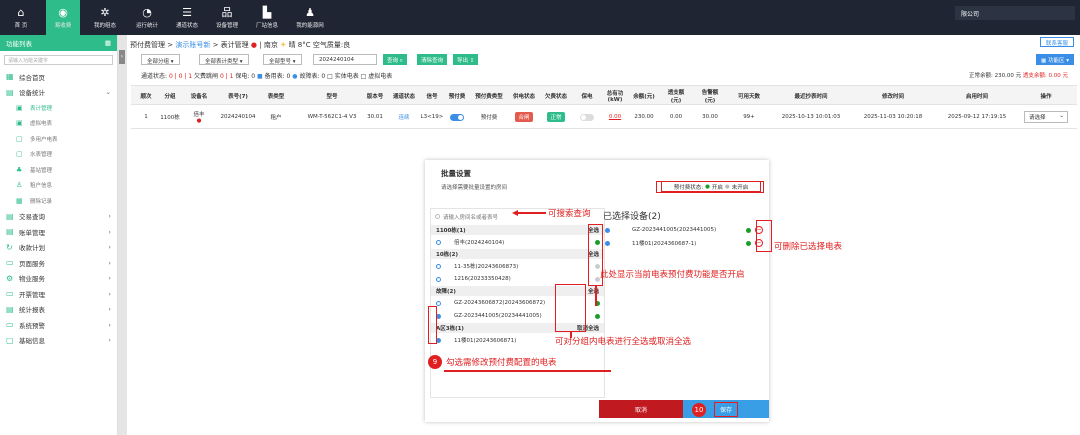 Image resolution: width=1080 pixels, height=435 pixels. I want to click on nav-my-energy: ♟ 我的能源网, so click(310, 17).